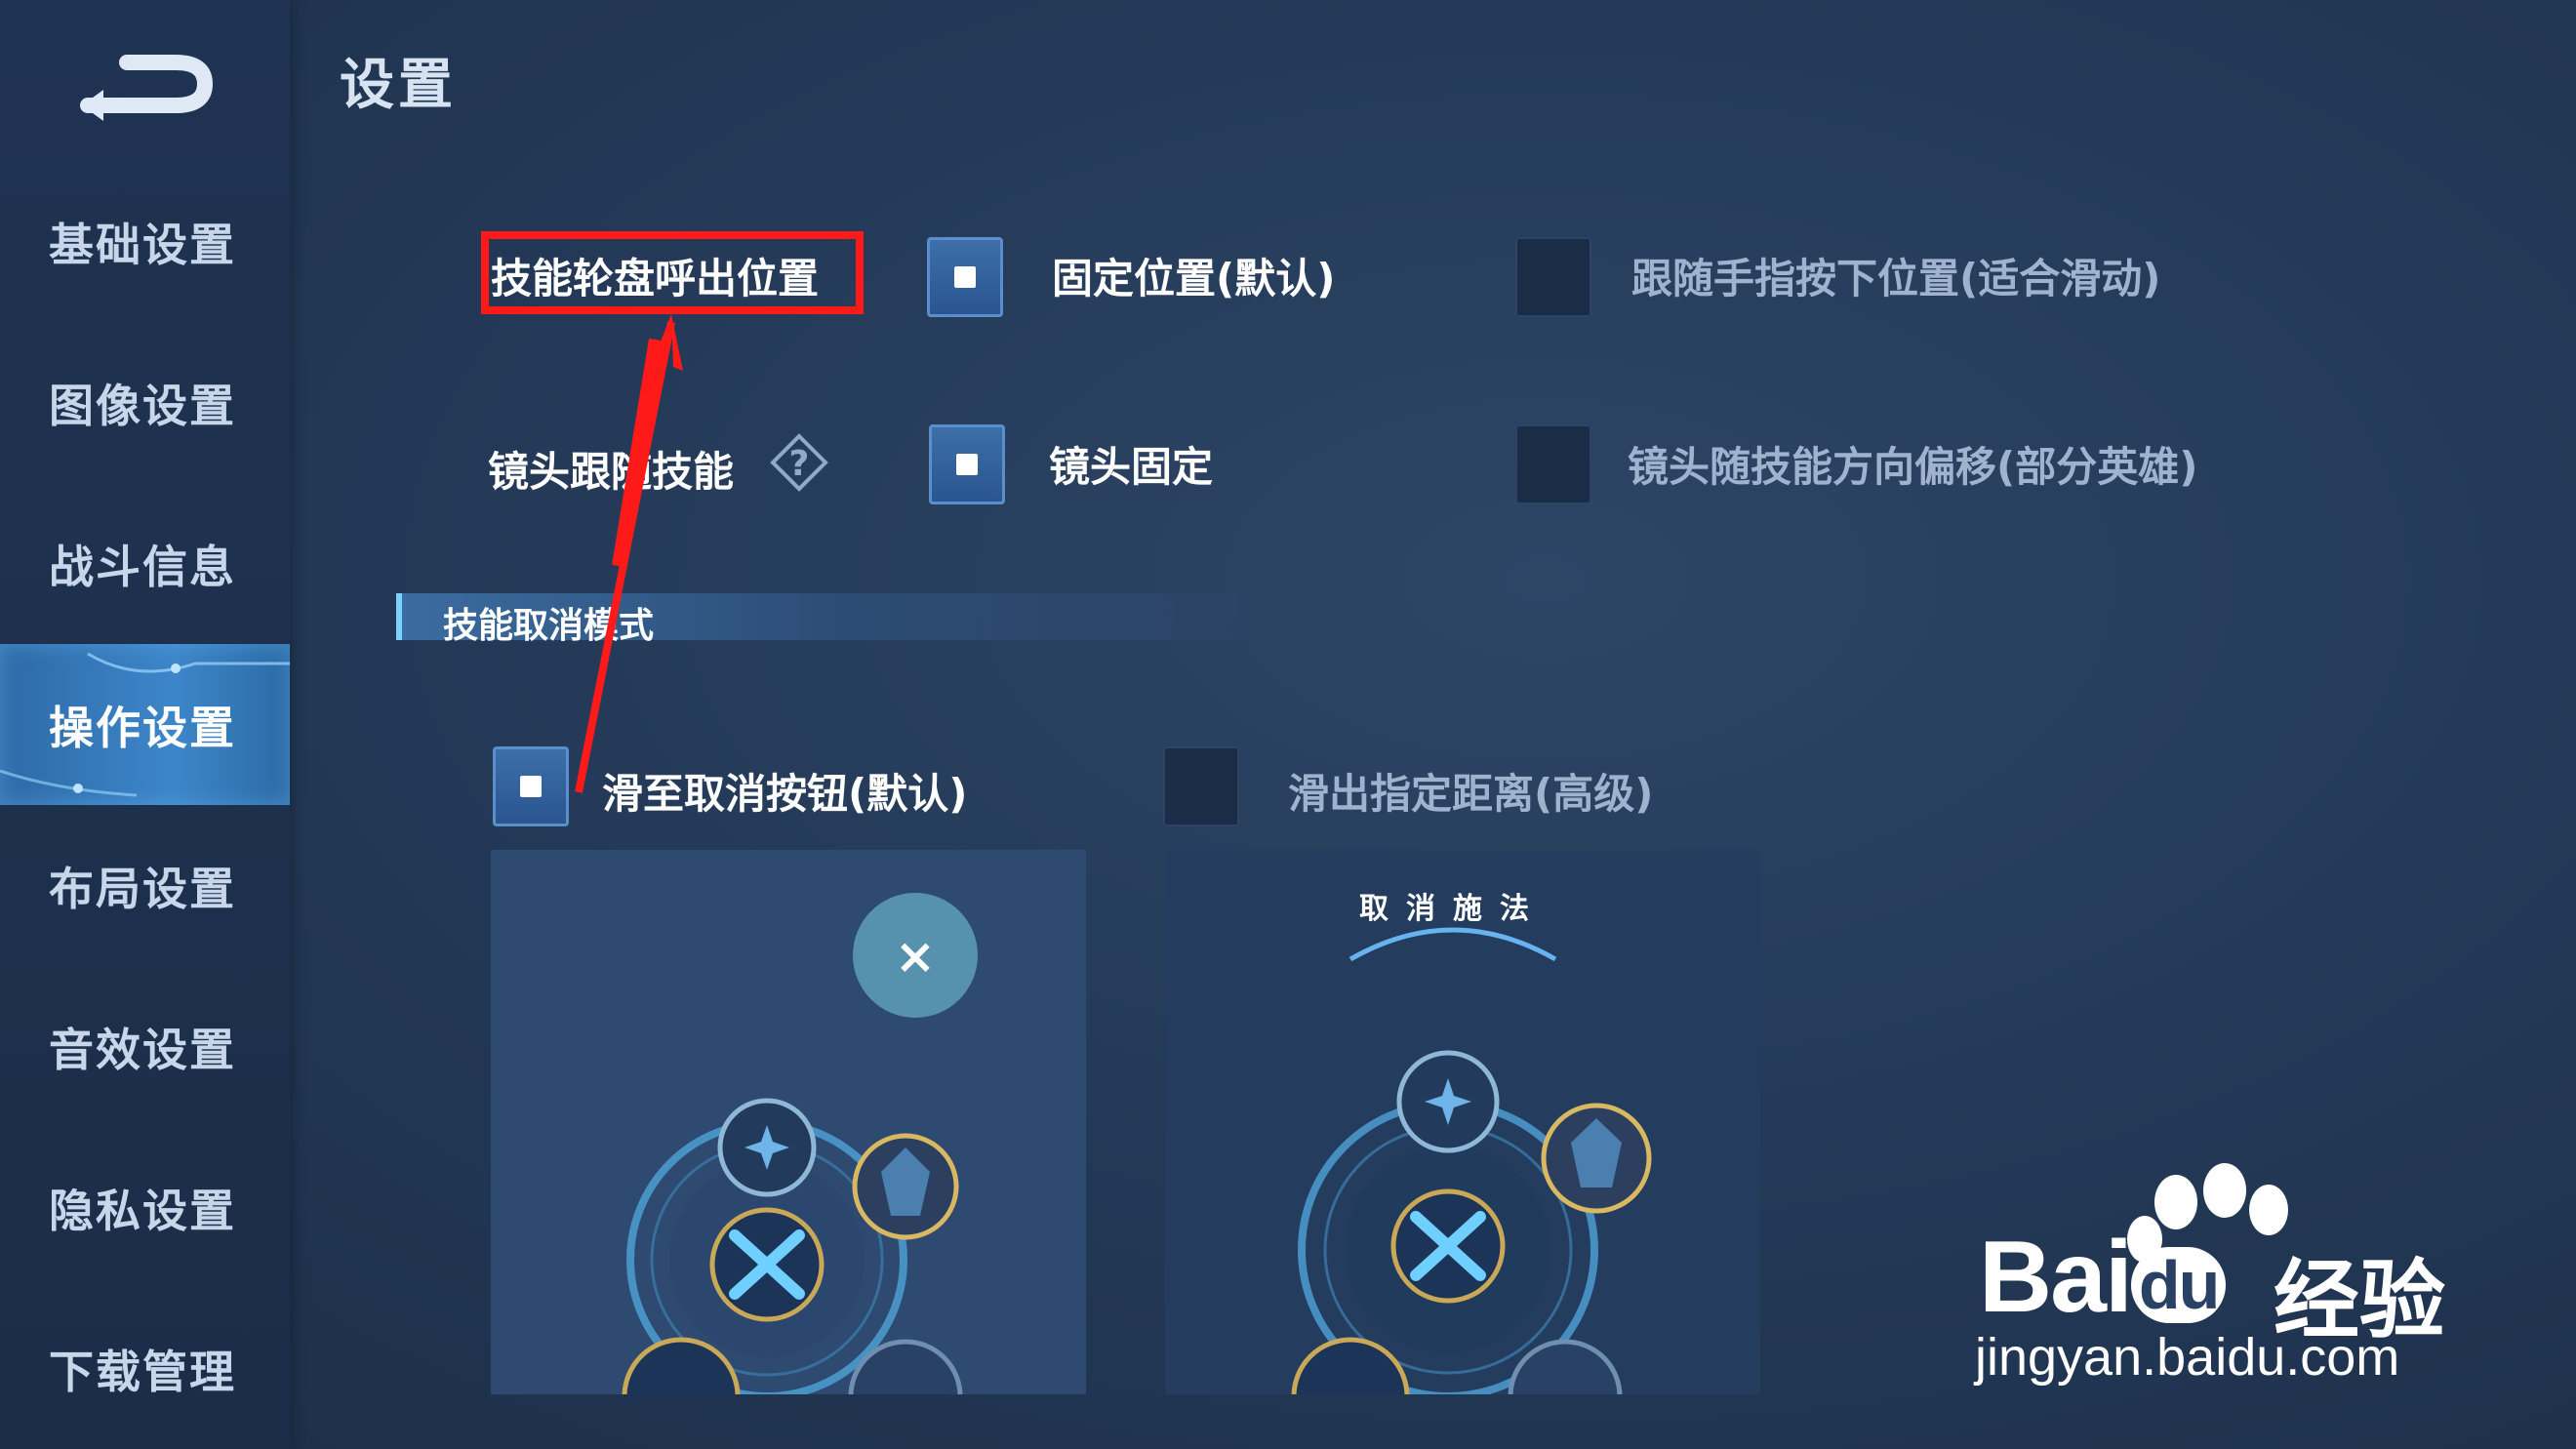 The width and height of the screenshot is (2576, 1449). What do you see at coordinates (2187, 1357) in the screenshot?
I see `watermark-url: jingyan.baidu.com` at bounding box center [2187, 1357].